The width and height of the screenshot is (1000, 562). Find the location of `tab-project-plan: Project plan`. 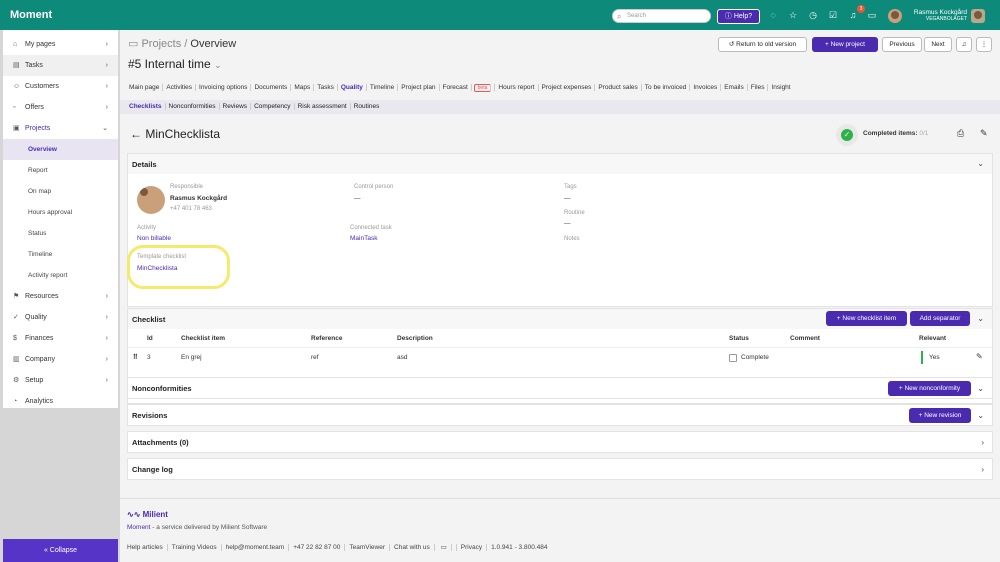

tab-project-plan: Project plan is located at coordinates (419, 87).